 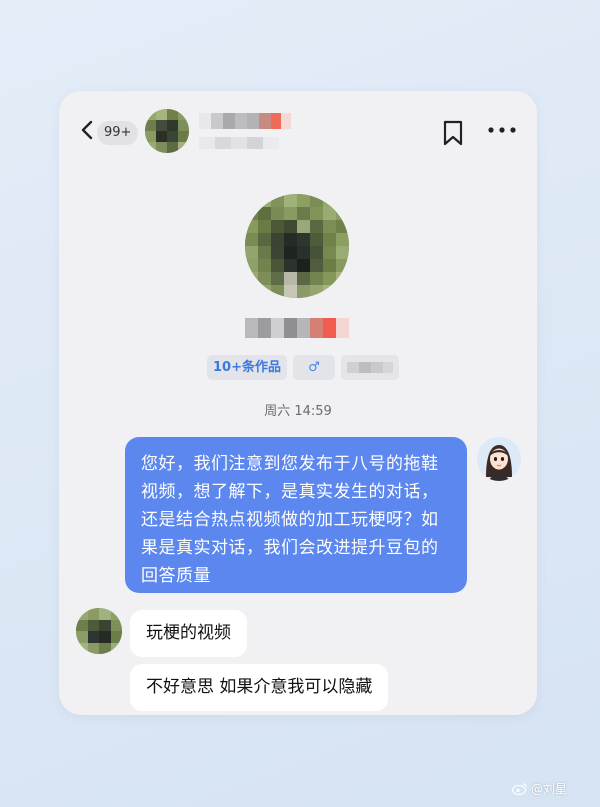 I want to click on chat-header: 99+, so click(x=298, y=125).